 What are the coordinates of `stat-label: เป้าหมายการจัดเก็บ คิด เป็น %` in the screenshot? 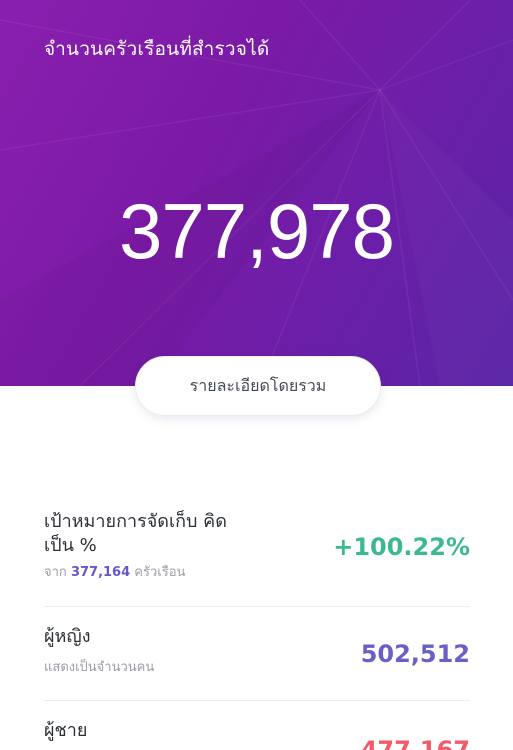 It's located at (135, 534).